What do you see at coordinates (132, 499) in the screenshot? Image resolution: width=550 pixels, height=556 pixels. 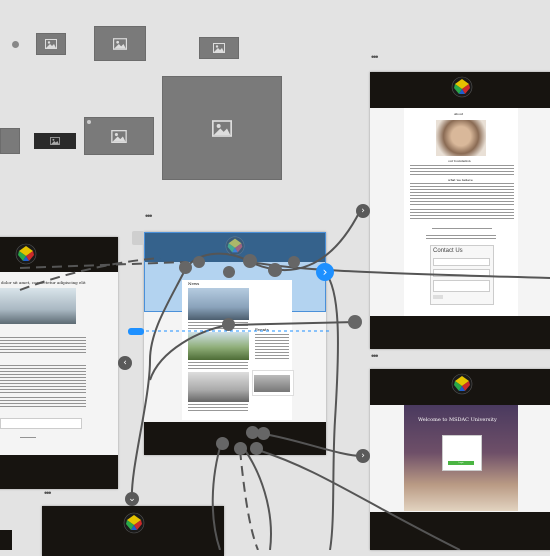 I see `chevron-down-icon: ⌄` at bounding box center [132, 499].